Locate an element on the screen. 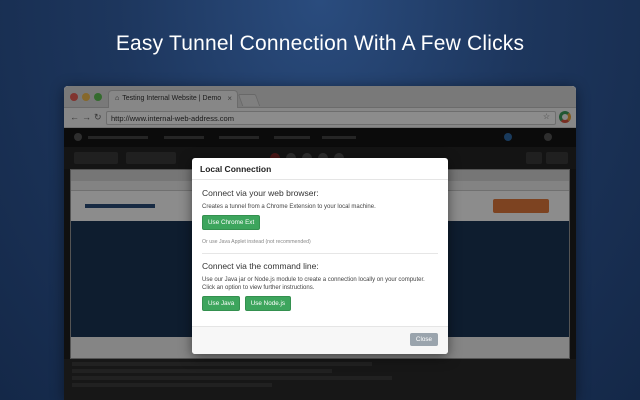  modal-title: Local Connection is located at coordinates (320, 169).